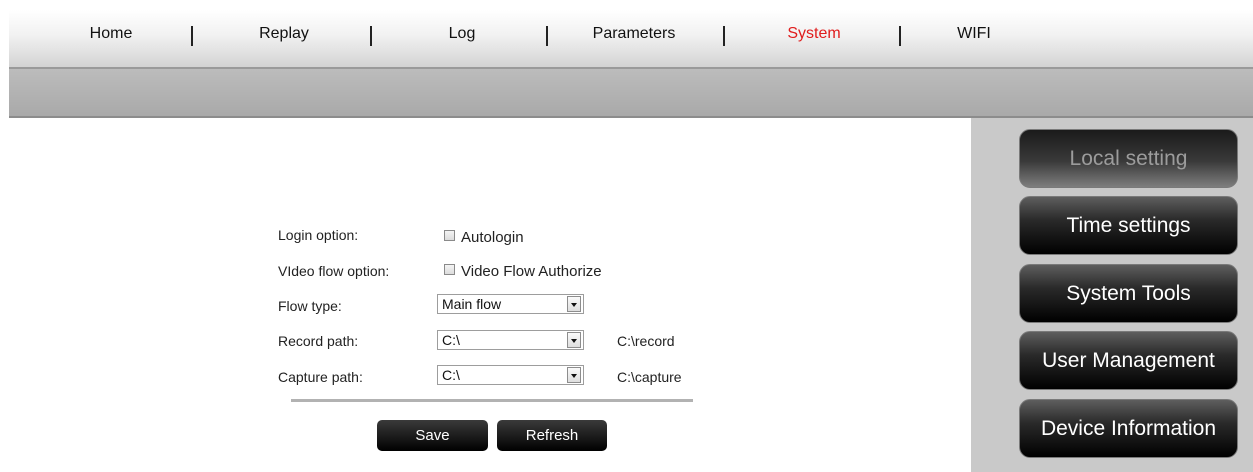  Describe the element at coordinates (451, 340) in the screenshot. I see `record-path-value: C:\` at that location.